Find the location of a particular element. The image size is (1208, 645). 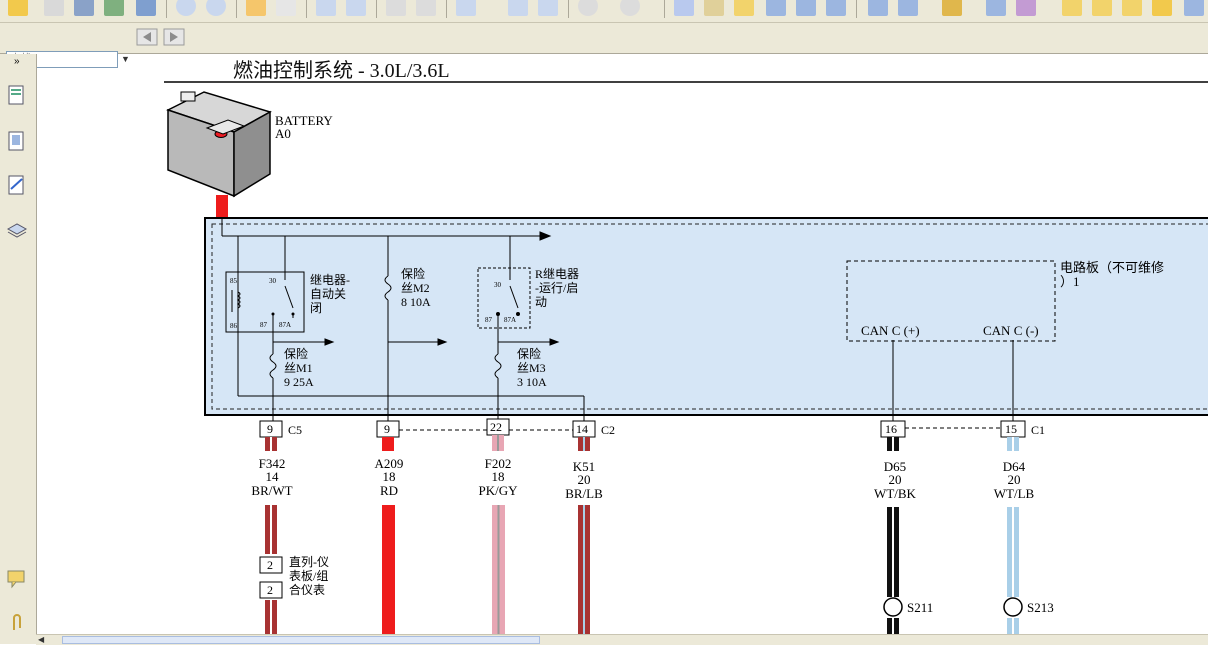

undo-icon is located at coordinates (396, 8).